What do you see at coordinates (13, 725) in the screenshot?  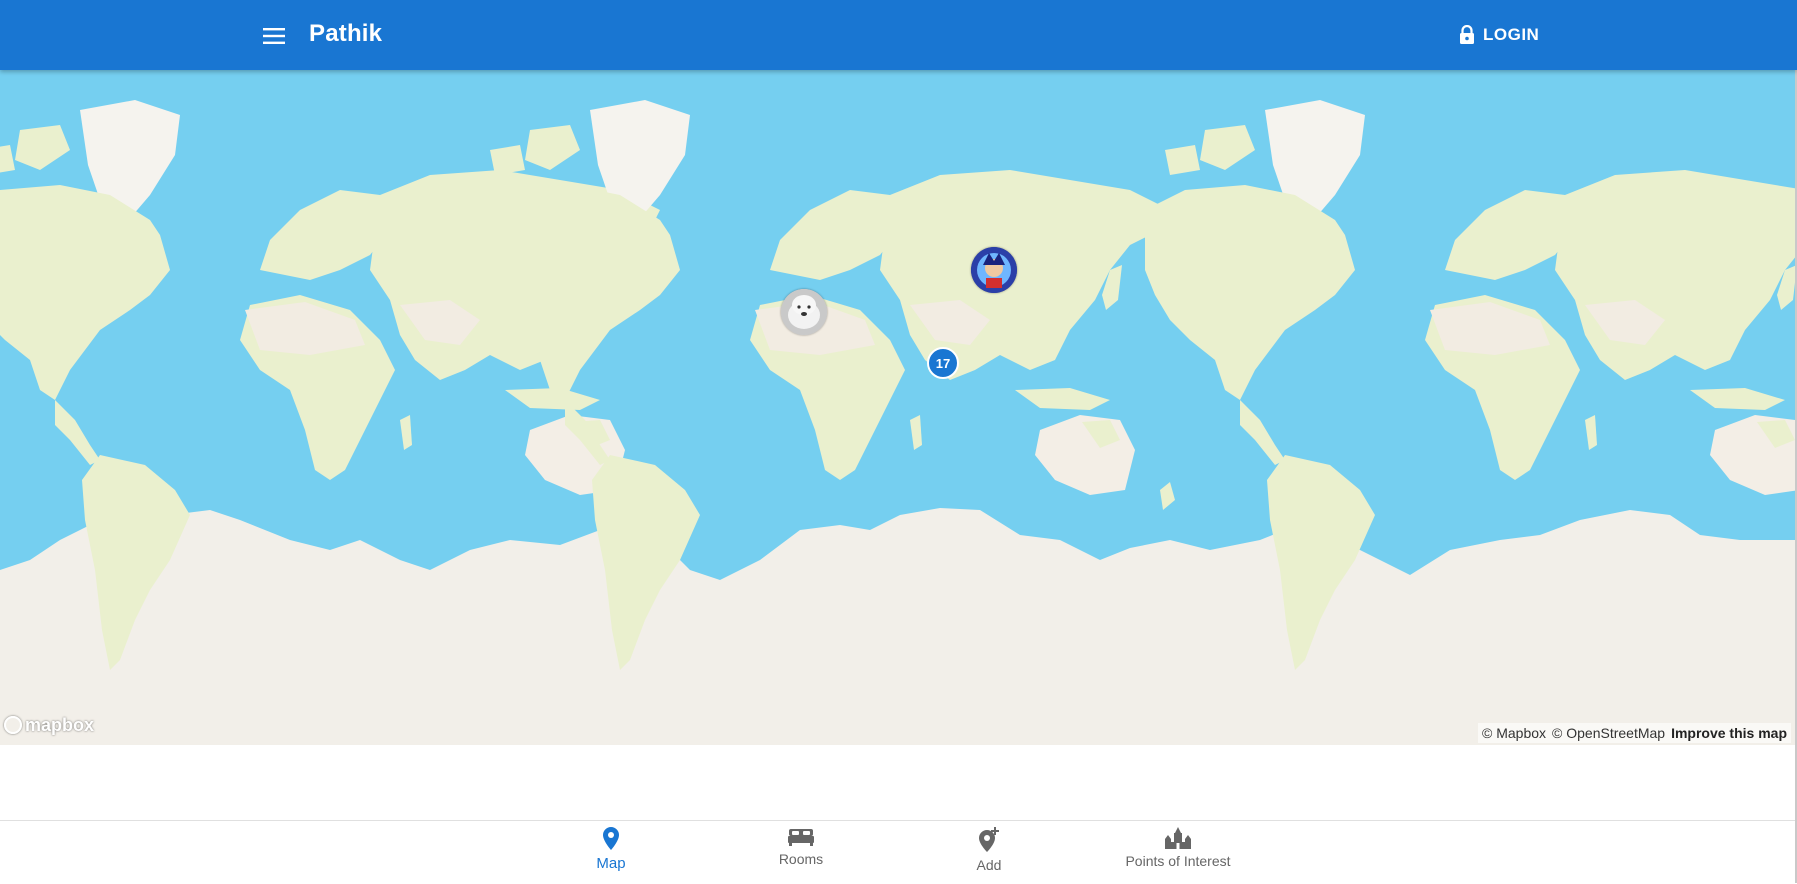 I see `mapbox-logo-icon` at bounding box center [13, 725].